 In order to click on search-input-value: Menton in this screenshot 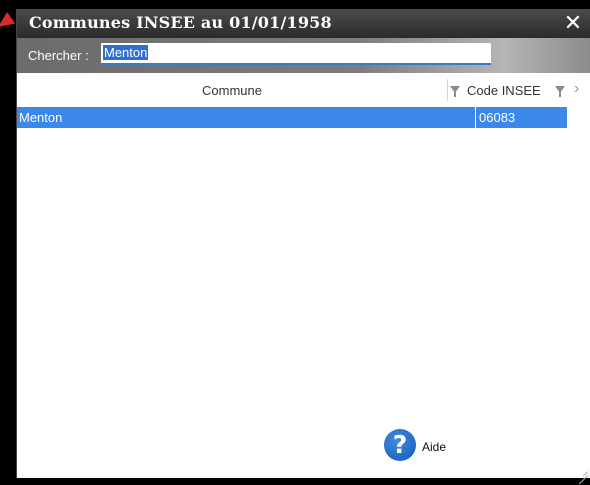, I will do `click(126, 52)`.